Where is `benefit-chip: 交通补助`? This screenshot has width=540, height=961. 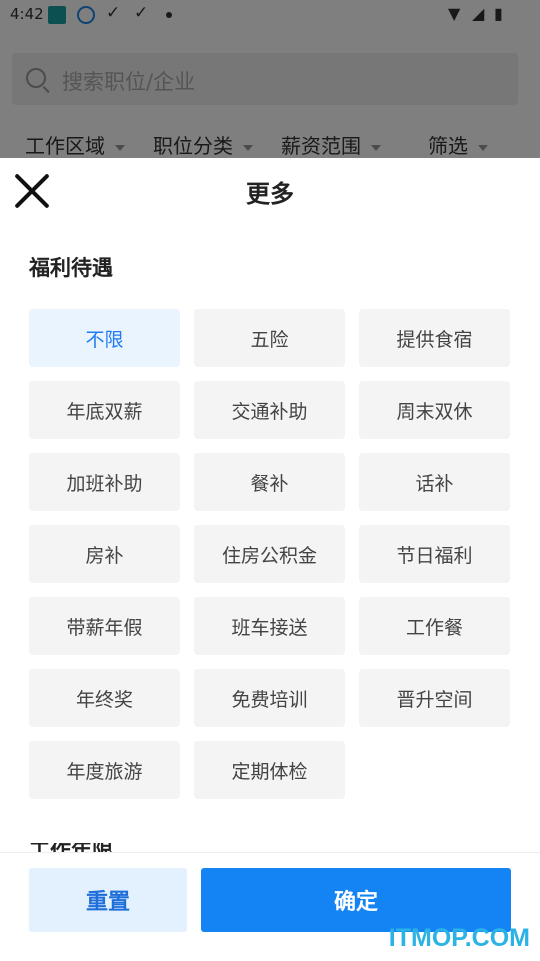
benefit-chip: 交通补助 is located at coordinates (269, 410).